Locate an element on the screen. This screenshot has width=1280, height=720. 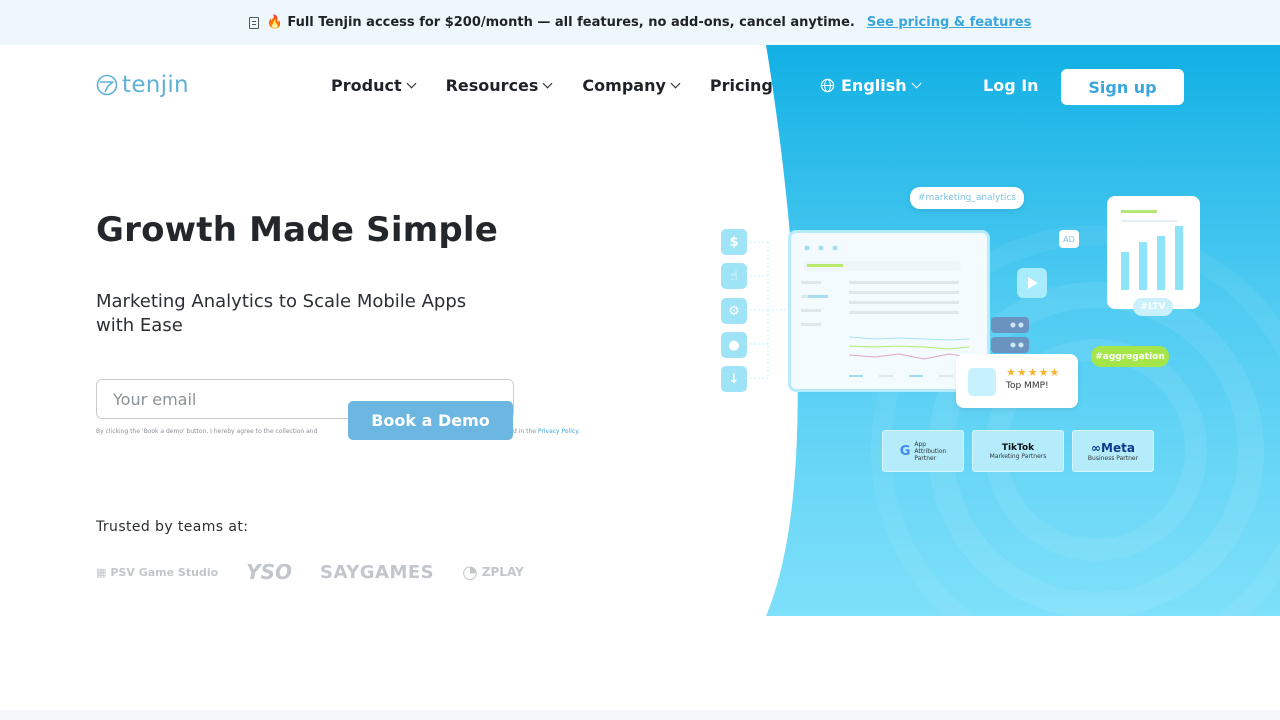
login-link: Log In is located at coordinates (1011, 85).